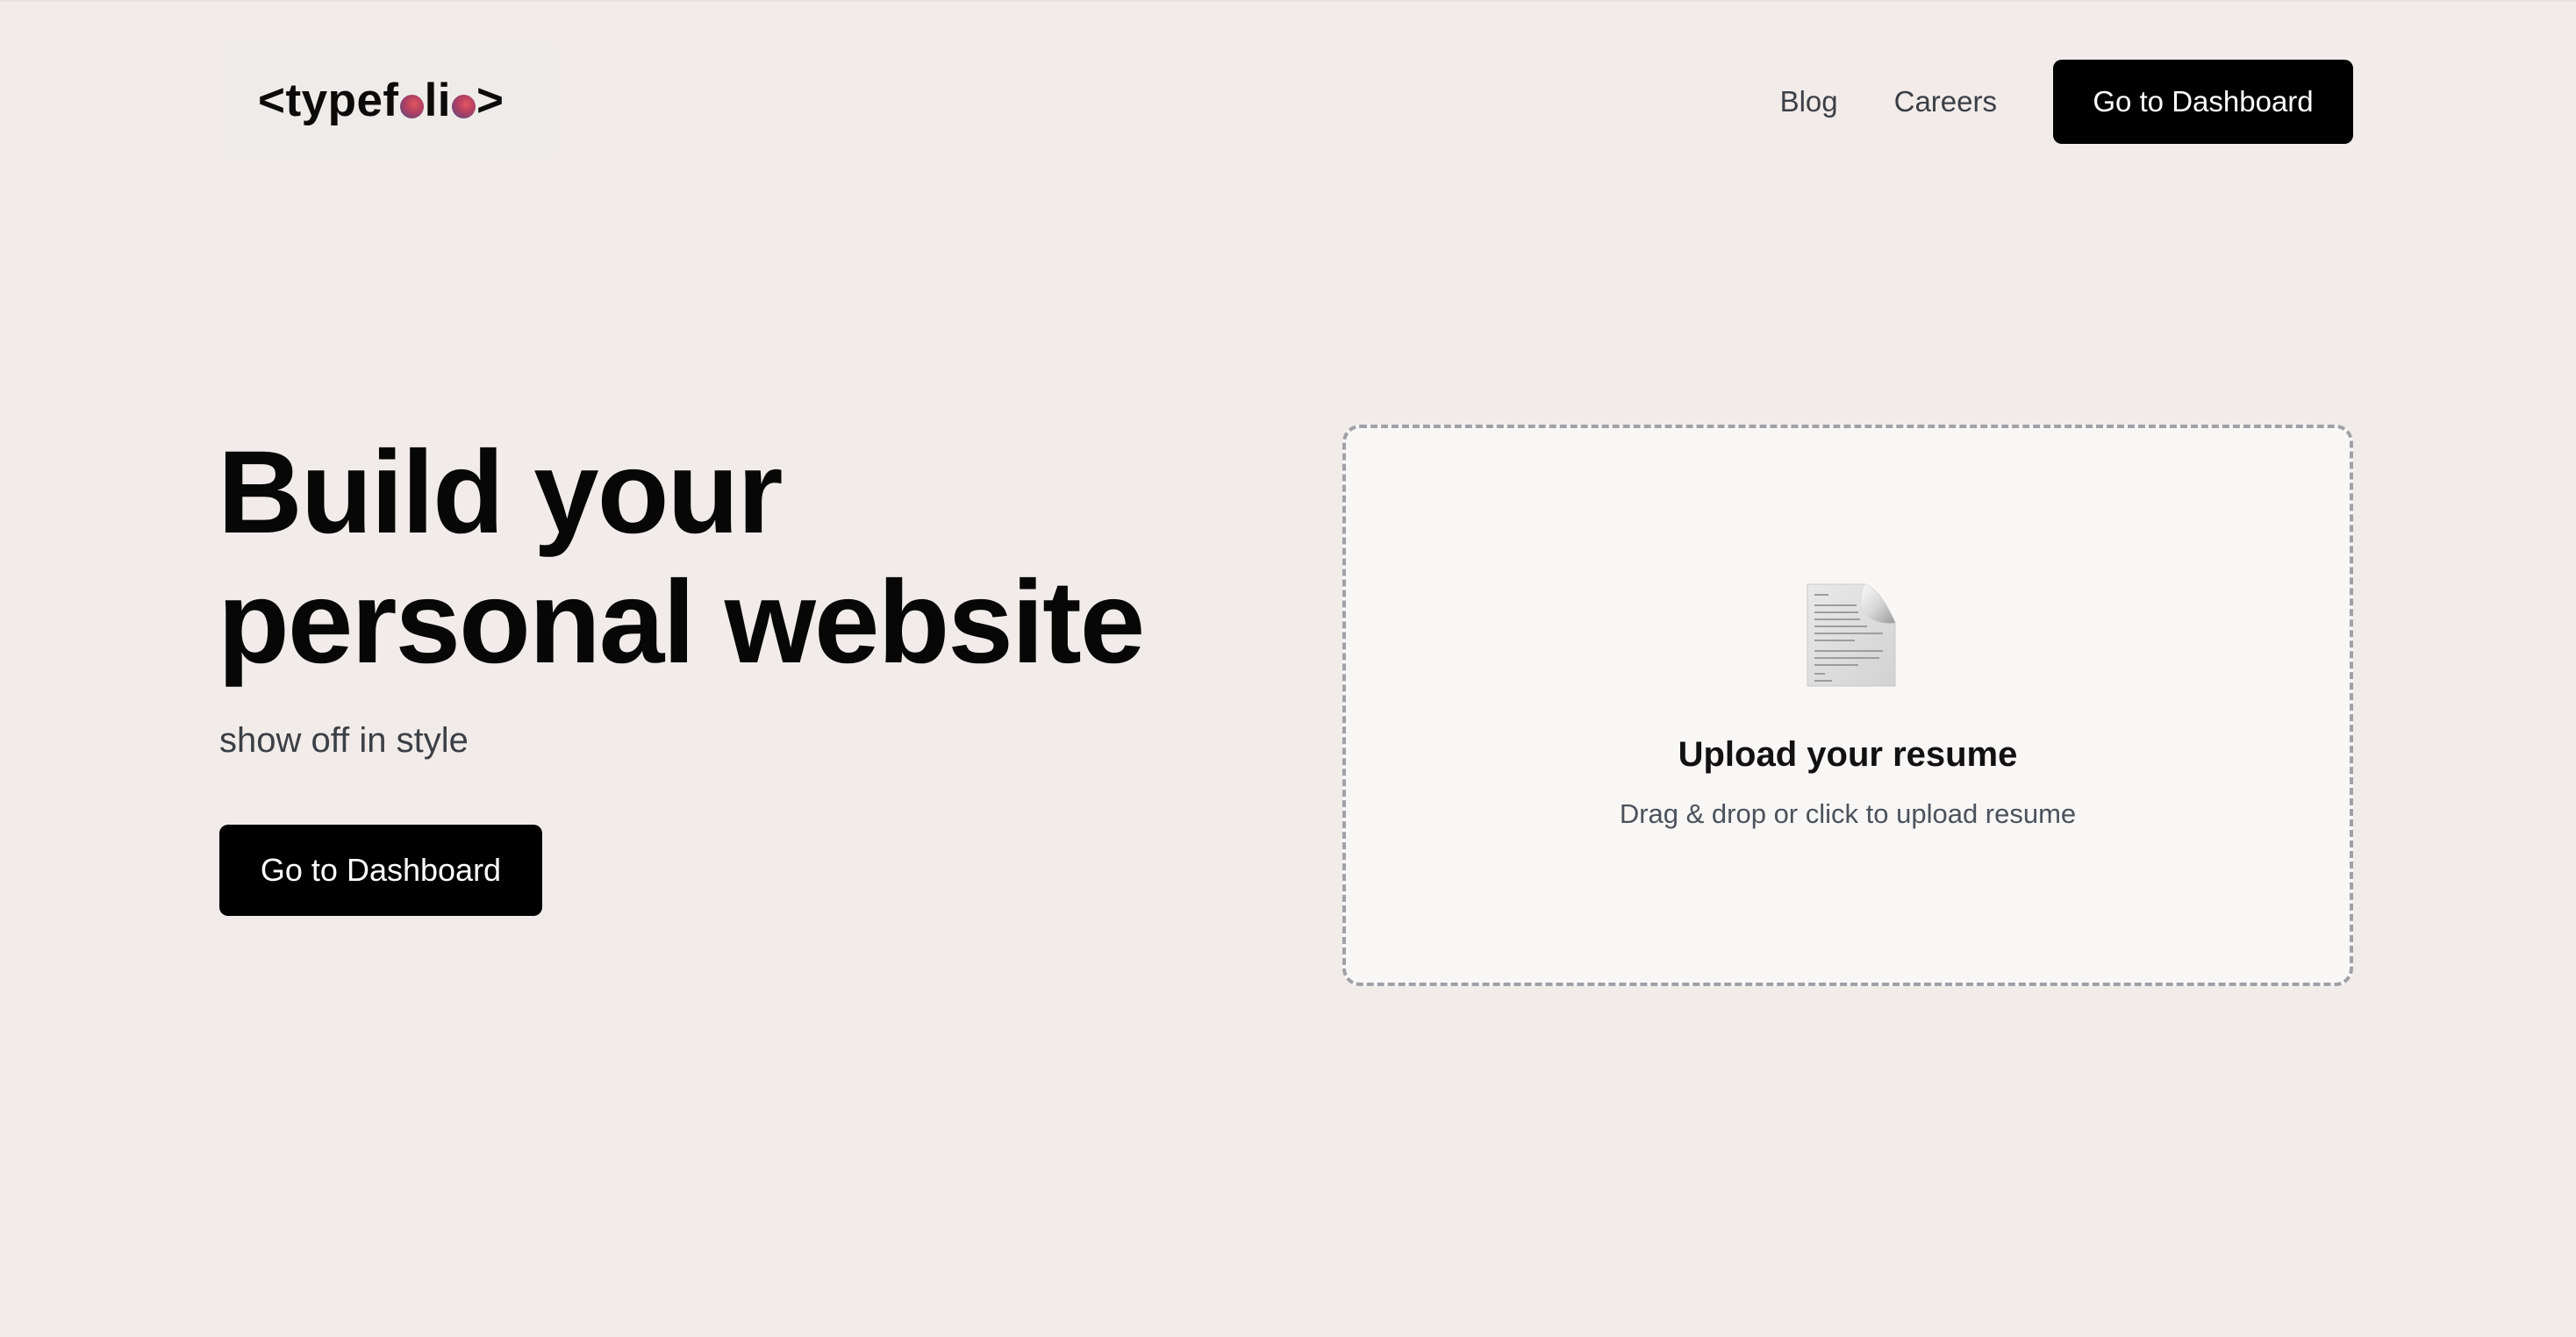  What do you see at coordinates (1848, 754) in the screenshot?
I see `upload-title: Upload your resume` at bounding box center [1848, 754].